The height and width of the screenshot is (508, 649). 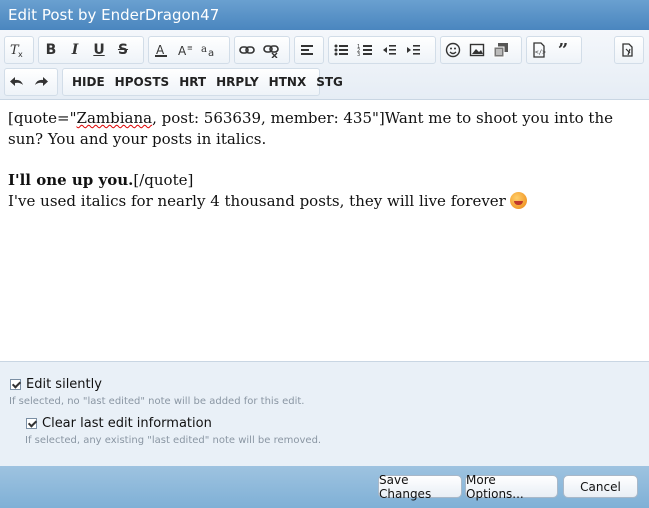 I want to click on svg-text: x, so click(x=20, y=54).